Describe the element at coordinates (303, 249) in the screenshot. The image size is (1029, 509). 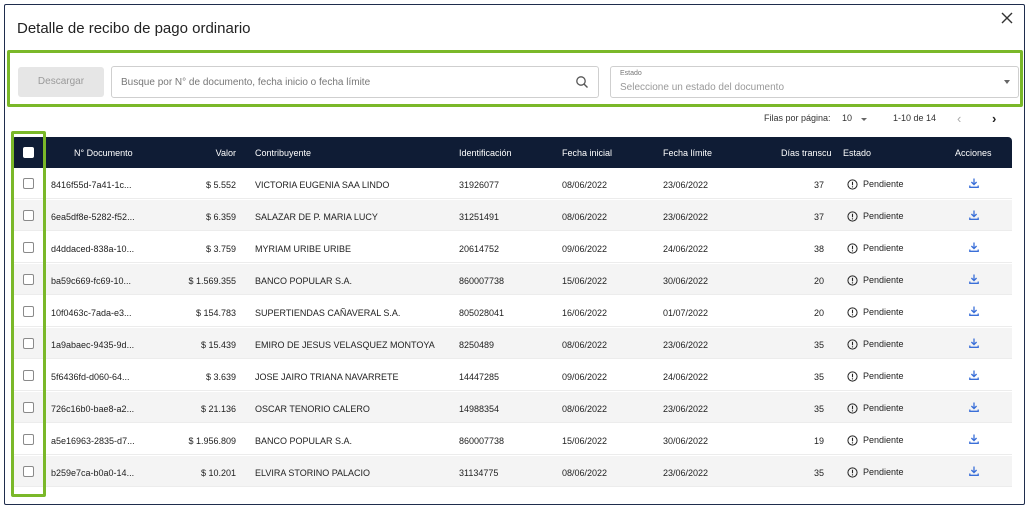
I see `cell-contribuyente: MYRIAM URIBE URIBE` at that location.